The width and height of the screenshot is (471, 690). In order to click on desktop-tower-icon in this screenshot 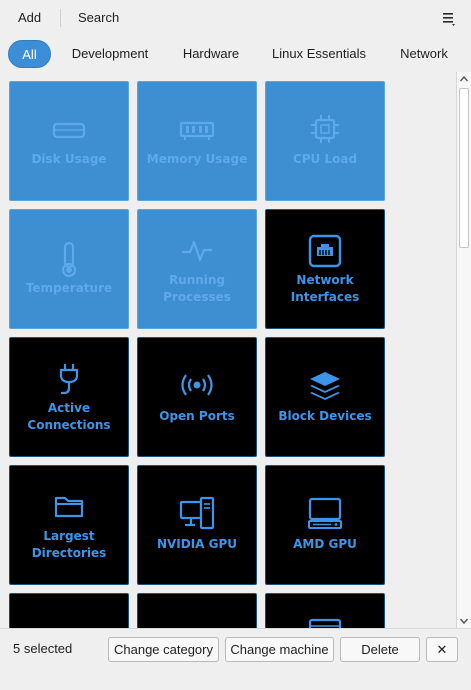, I will do `click(197, 515)`.